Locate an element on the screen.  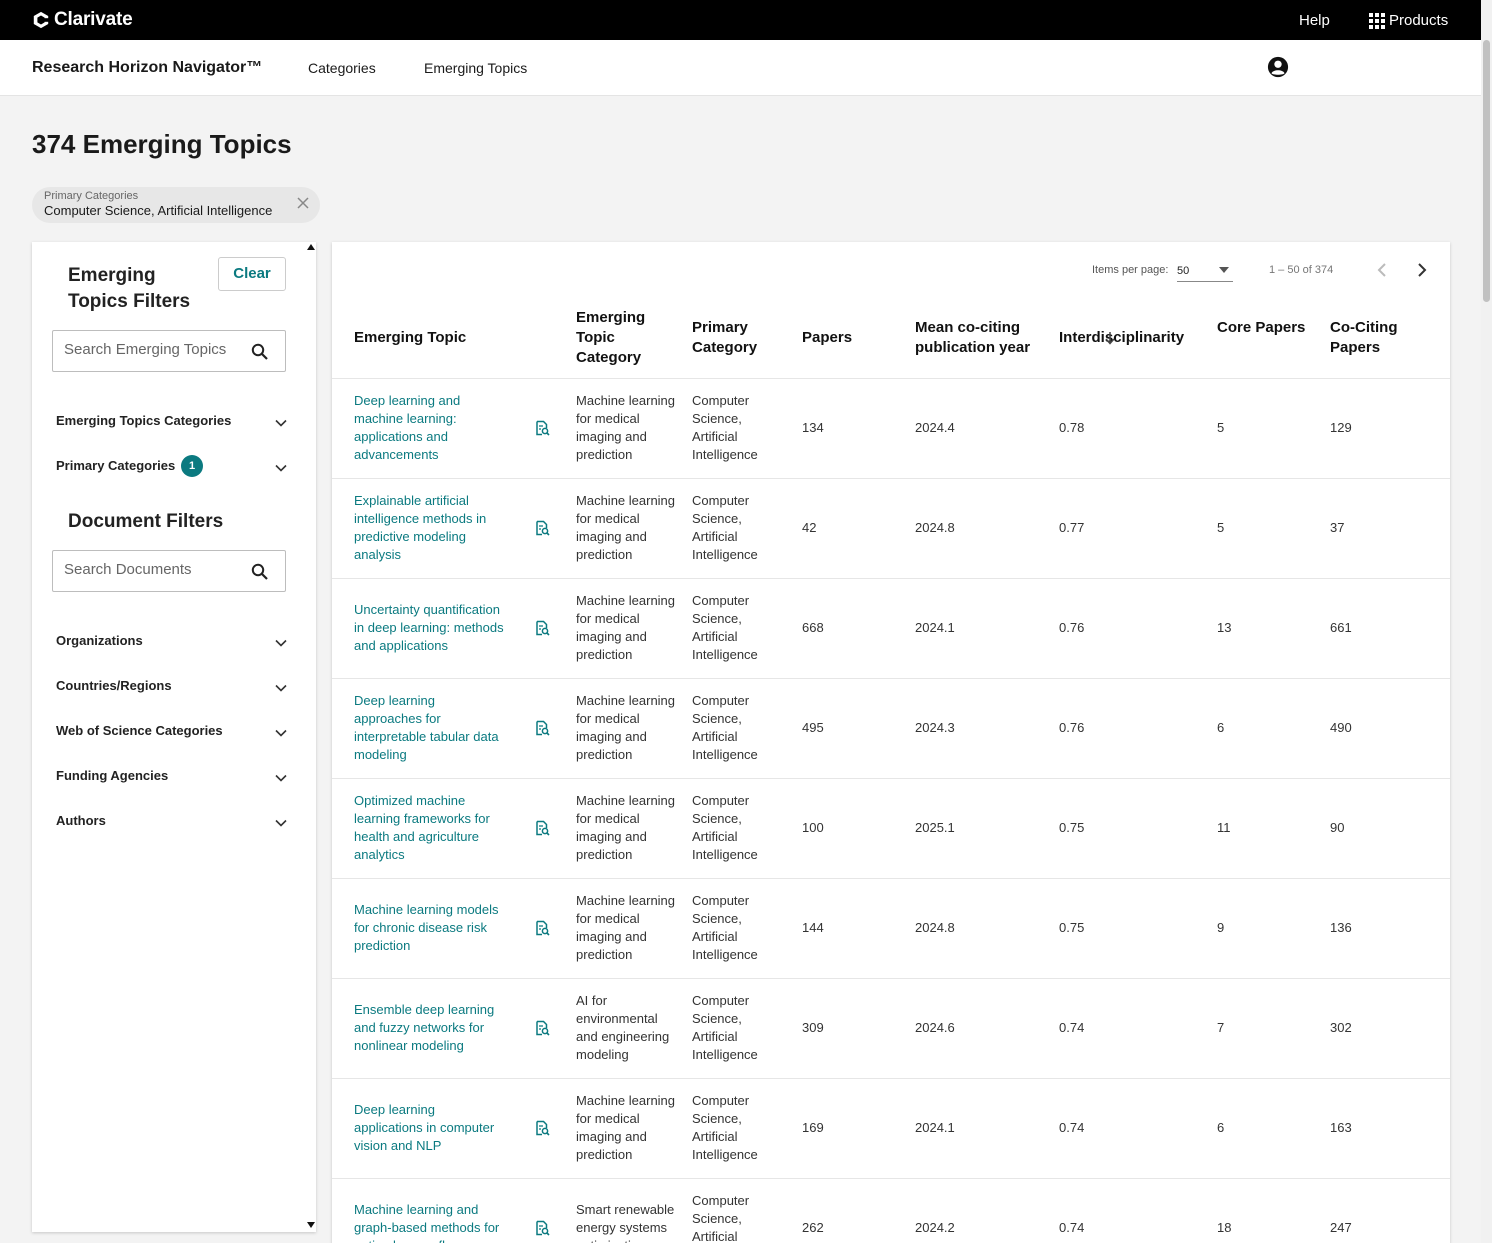
global-header: Clarivate Help Products is located at coordinates (740, 20).